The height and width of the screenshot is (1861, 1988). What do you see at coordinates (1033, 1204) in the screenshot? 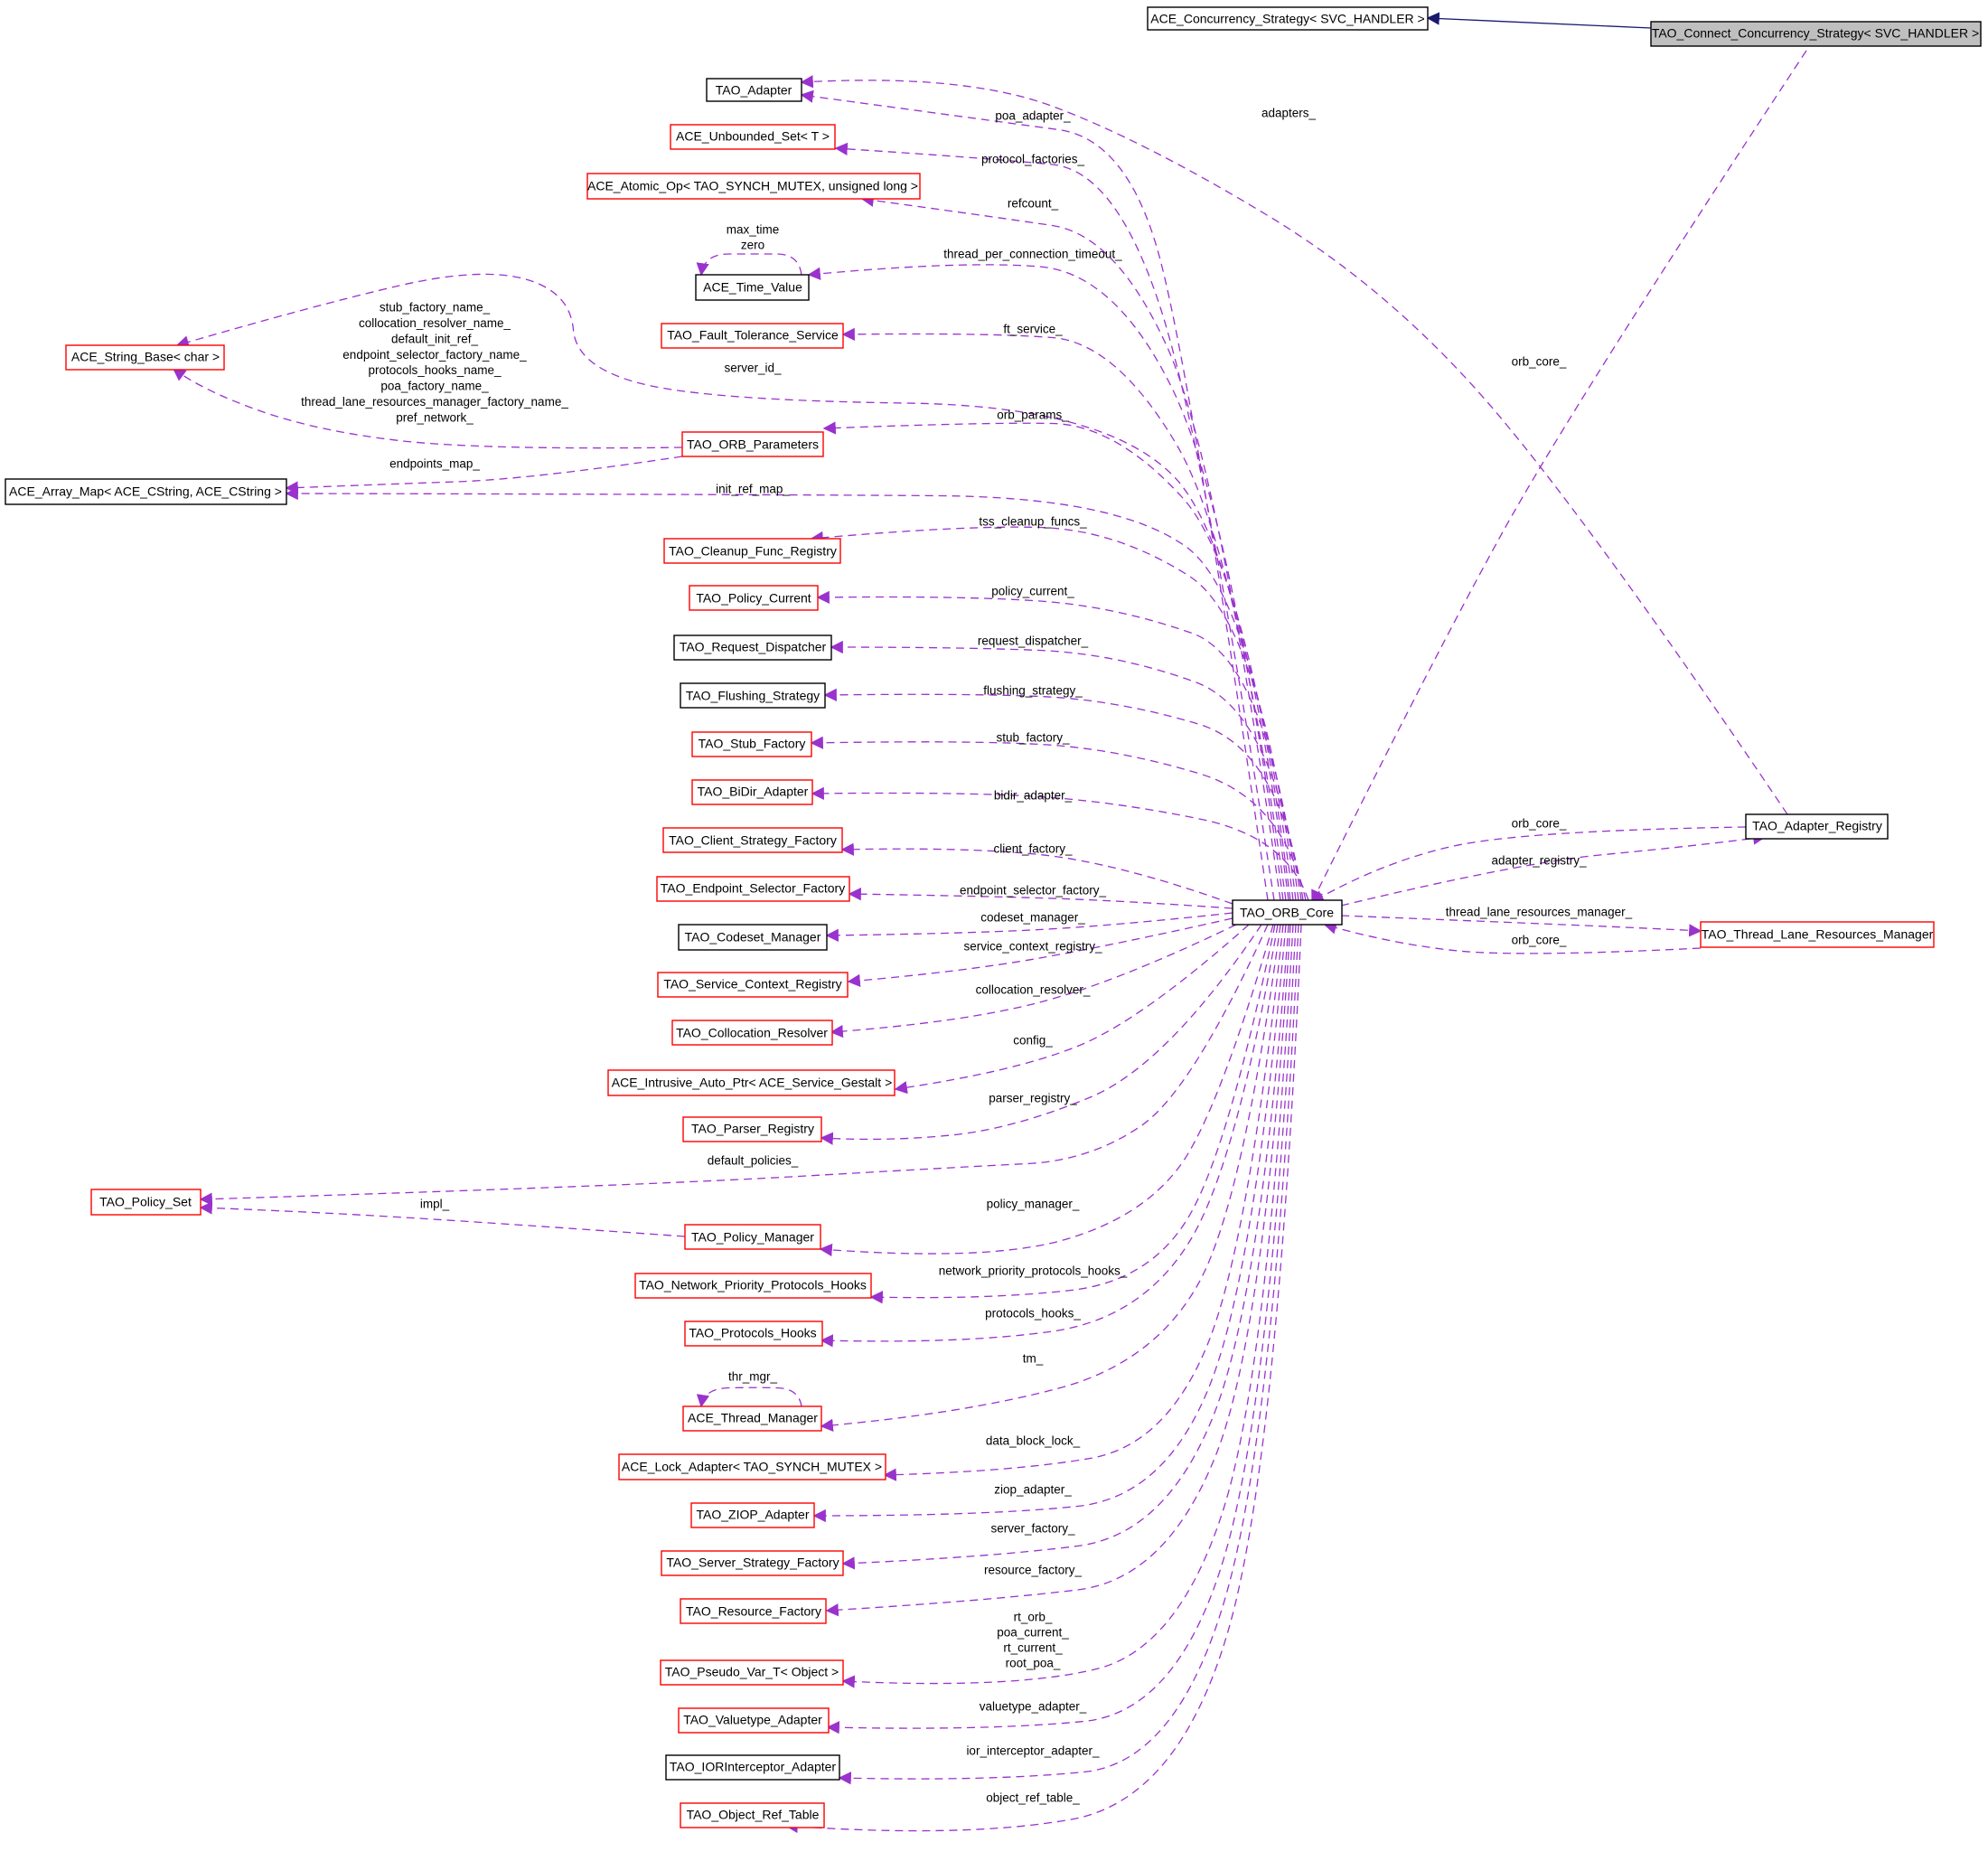
I see `edge-label: policy_manager_` at bounding box center [1033, 1204].